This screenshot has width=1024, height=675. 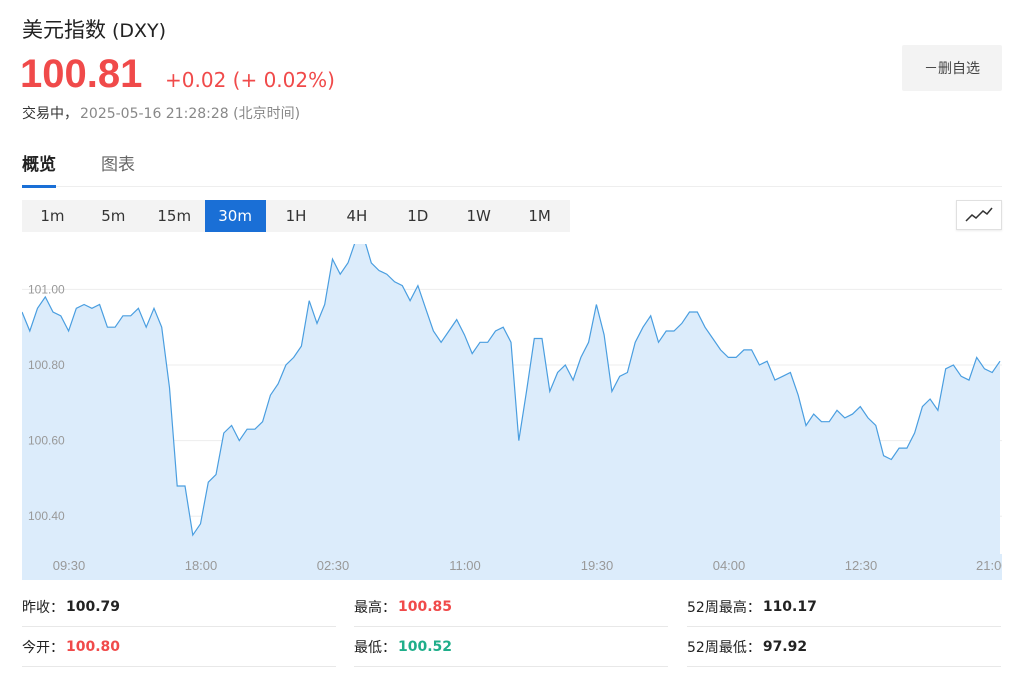 I want to click on stat-label: 今开：, so click(x=43, y=648).